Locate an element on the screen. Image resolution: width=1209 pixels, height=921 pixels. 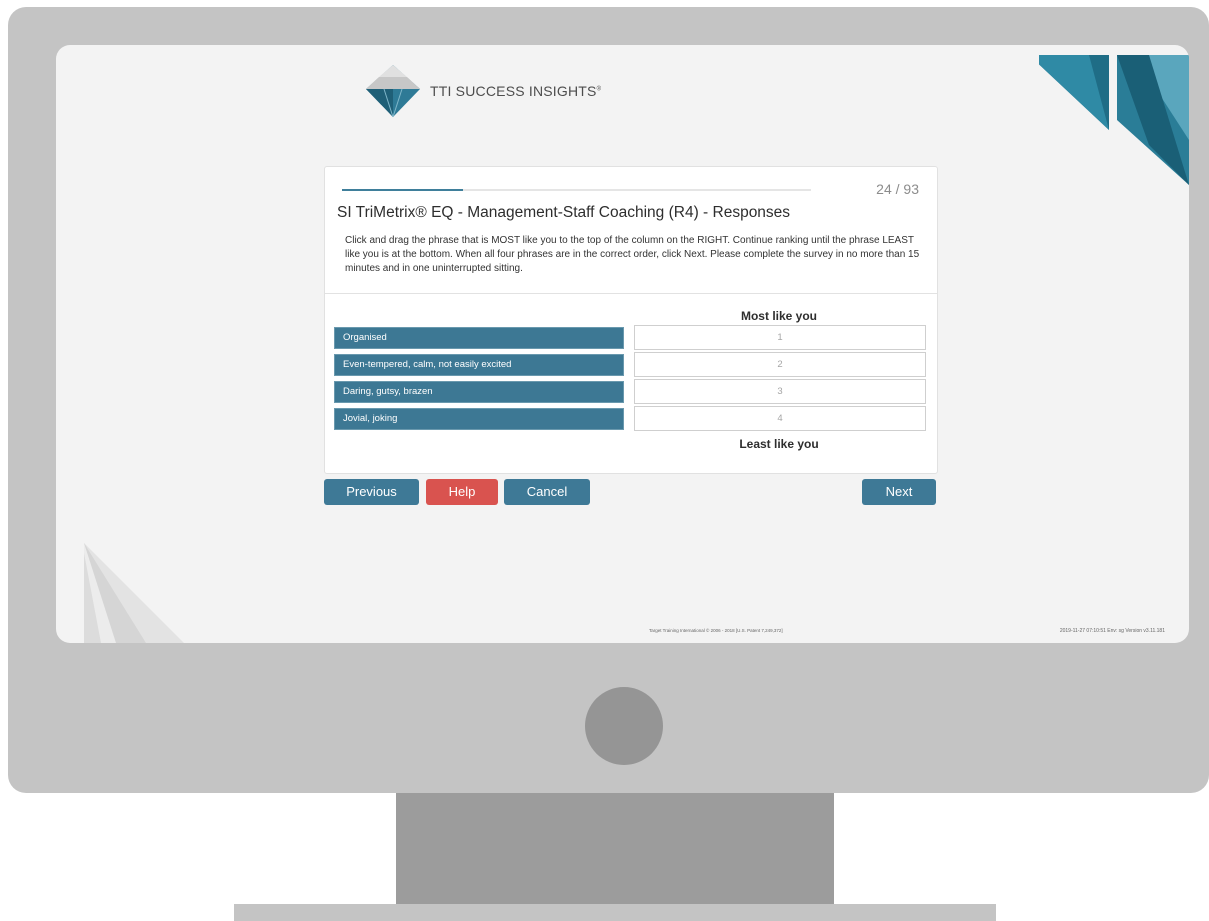
rank-slot: 4 is located at coordinates (780, 418).